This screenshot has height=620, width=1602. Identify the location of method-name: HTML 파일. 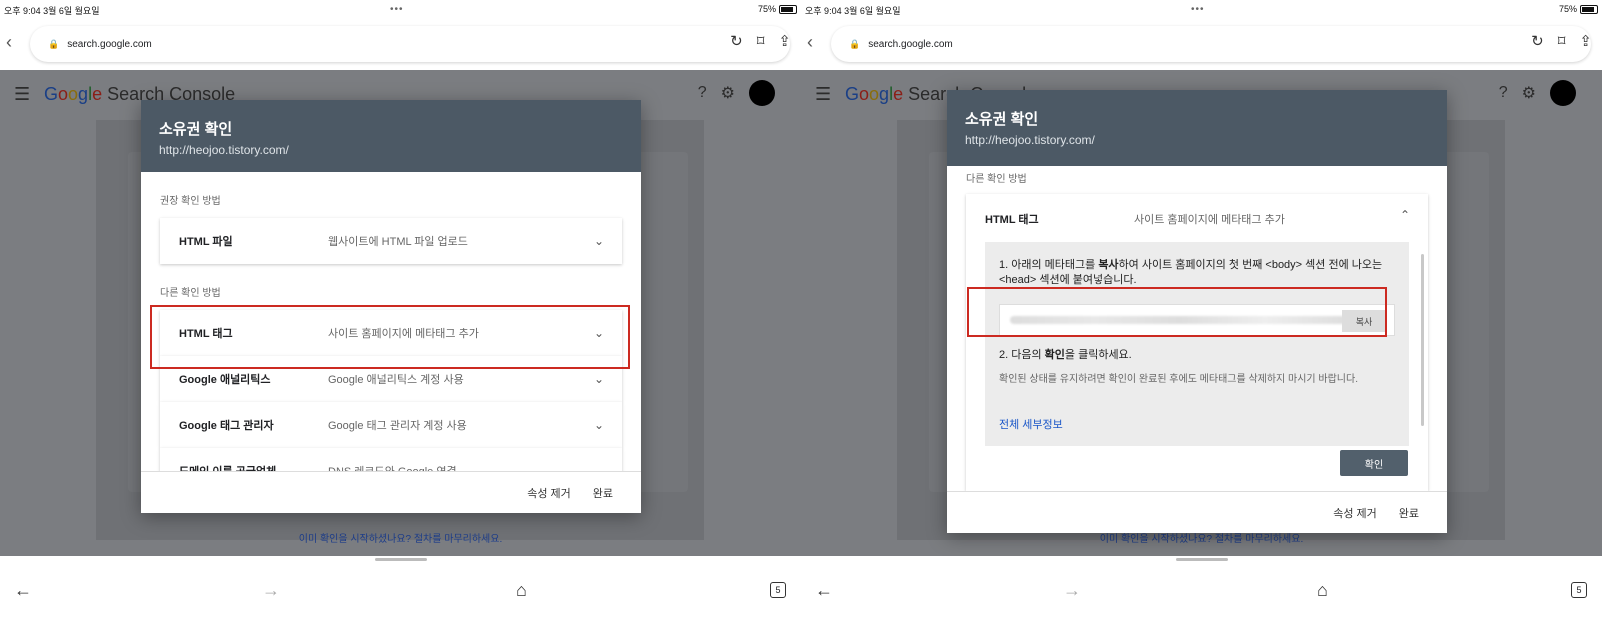
(206, 242).